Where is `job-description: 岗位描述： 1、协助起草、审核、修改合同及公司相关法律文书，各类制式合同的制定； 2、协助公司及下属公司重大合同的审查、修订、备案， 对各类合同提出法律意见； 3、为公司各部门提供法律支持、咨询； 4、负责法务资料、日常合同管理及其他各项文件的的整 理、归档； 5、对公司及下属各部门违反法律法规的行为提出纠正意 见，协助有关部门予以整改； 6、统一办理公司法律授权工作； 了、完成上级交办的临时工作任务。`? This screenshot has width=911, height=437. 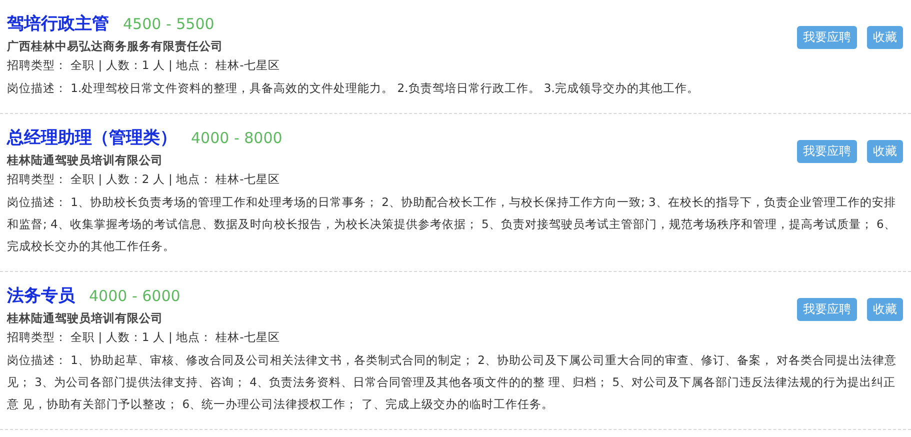
job-description: 岗位描述： 1、协助起草、审核、修改合同及公司相关法律文书，各类制式合同的制定； 2、协助公司及下属公司重大合同的审查、修订、备案， 对各类合同提出法律意见； 3、为公司各部门提供法律支持、咨询； 4、负责法务资料、日常合同管理及其他各项文件的的整 理、归档； 5、对公司及下属各部门违反法律法规的行为提出纠正意 见，协助有关部门予以整改； 6、统一办理公司法律授权工作； 了、完成上级交办的临时工作任务。 is located at coordinates (452, 382).